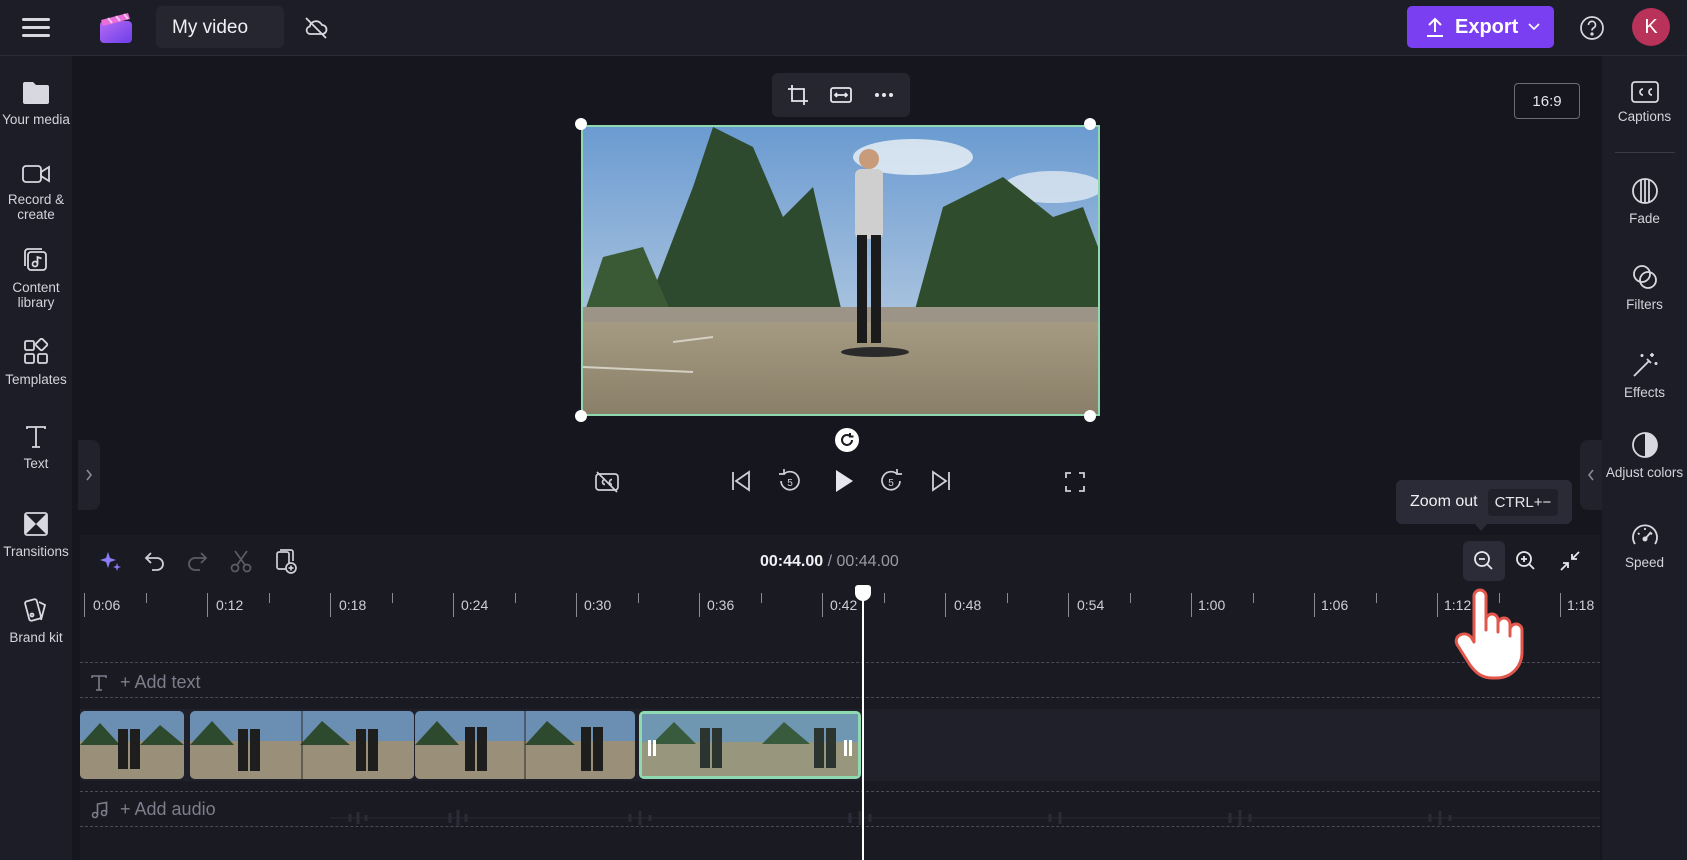 This screenshot has width=1687, height=860. I want to click on zoom-in-icon, so click(1526, 561).